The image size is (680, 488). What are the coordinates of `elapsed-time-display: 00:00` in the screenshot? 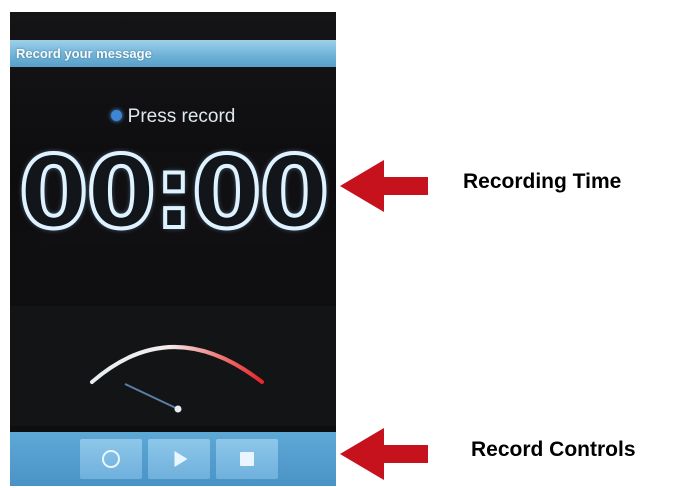 It's located at (174, 192).